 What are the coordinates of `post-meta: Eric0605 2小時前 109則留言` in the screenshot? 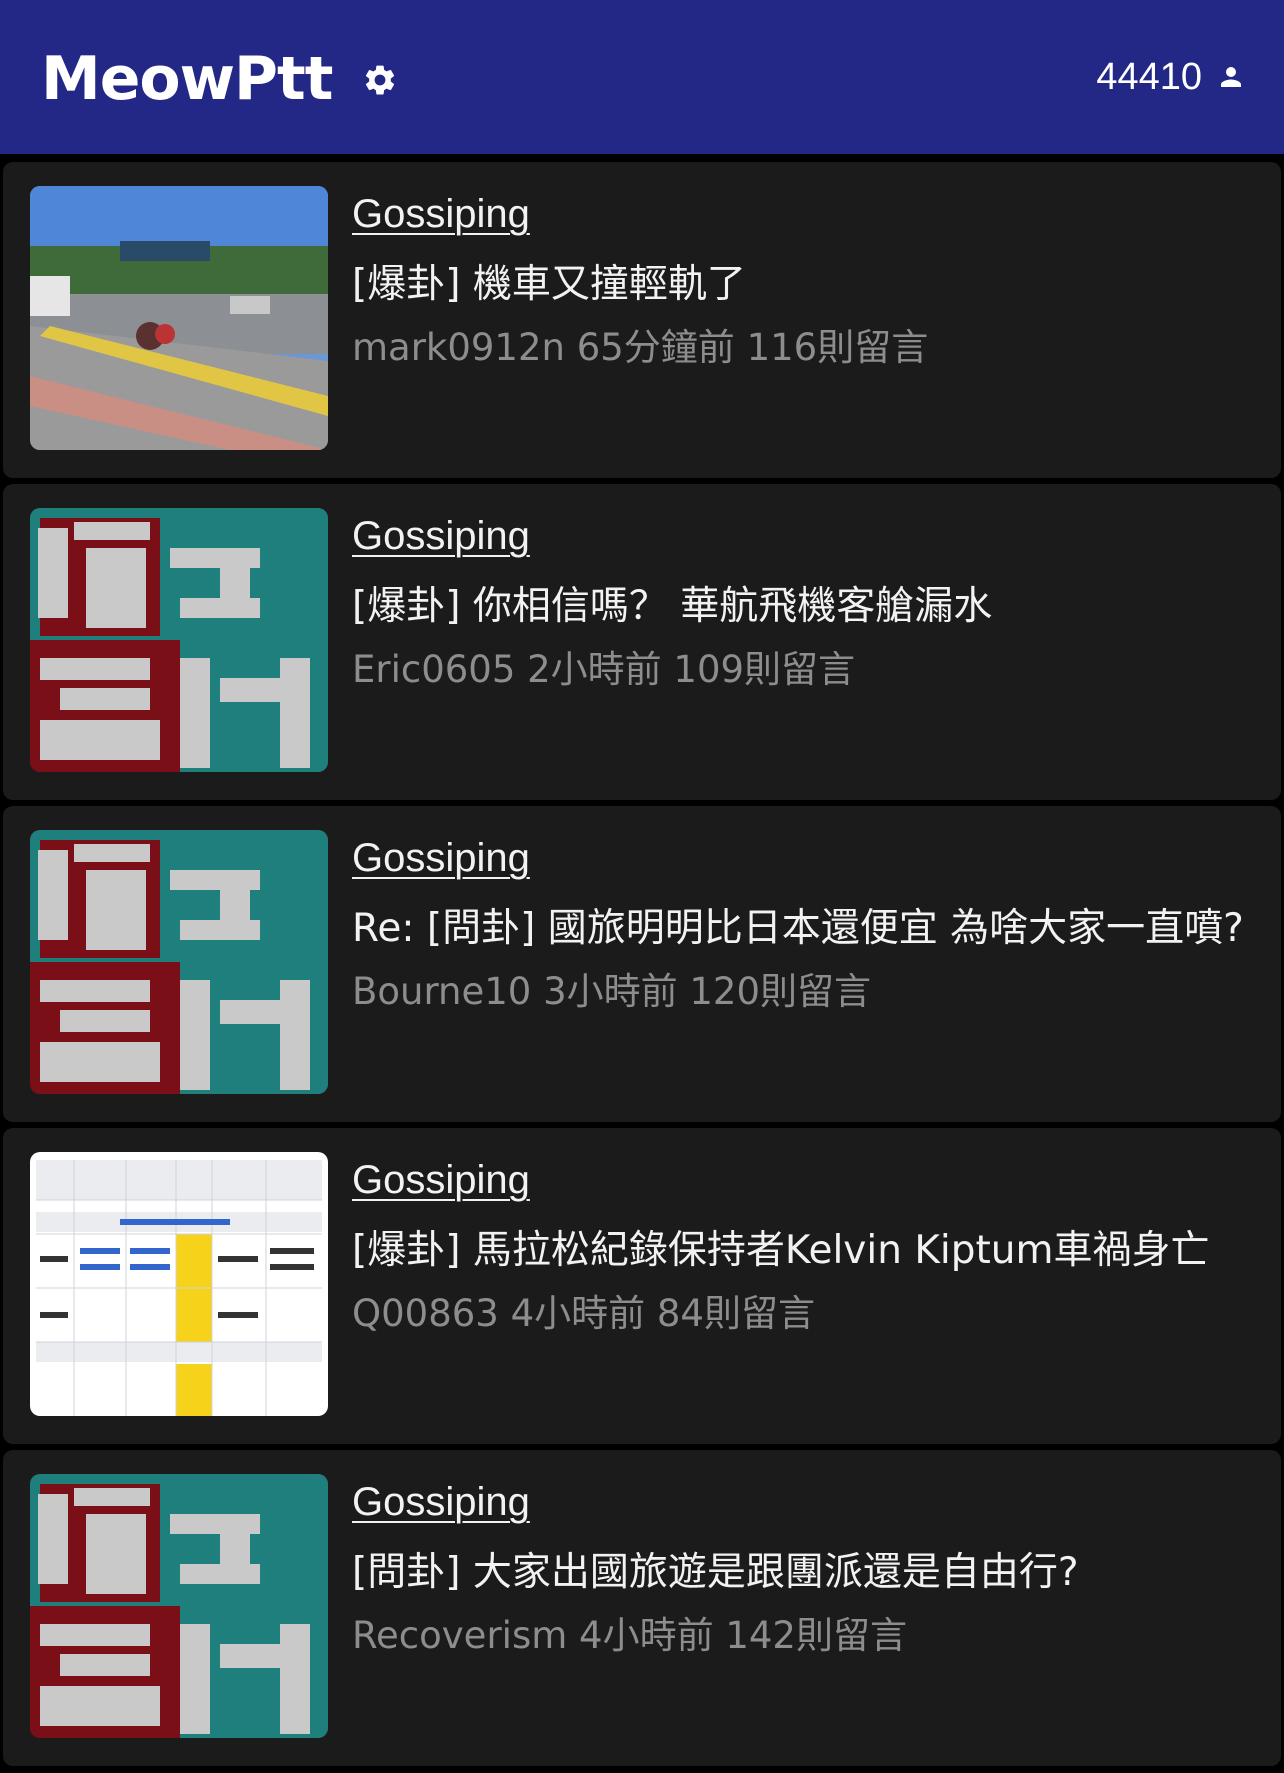 It's located at (604, 669).